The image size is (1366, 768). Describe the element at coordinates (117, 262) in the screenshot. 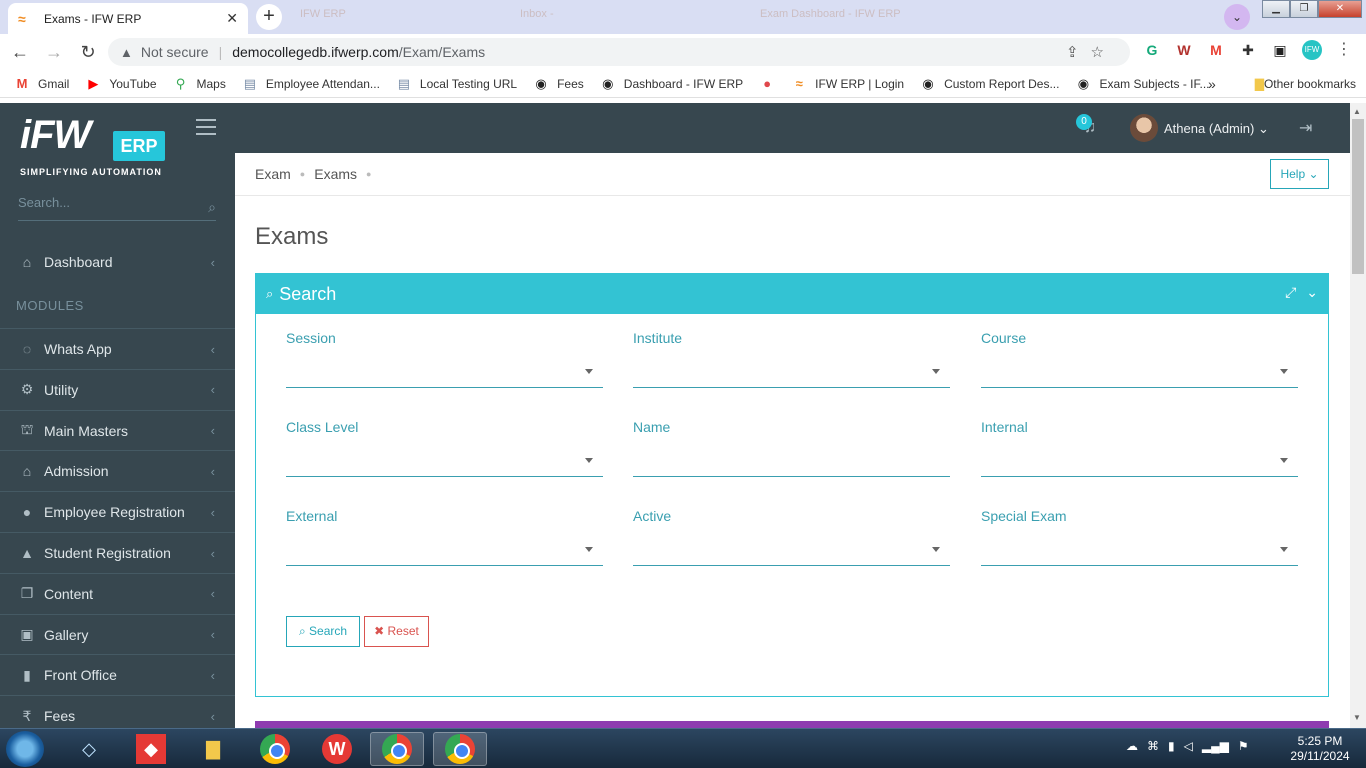

I see `sidebar-item-dashboard: ⌂ Dashboard ‹` at that location.